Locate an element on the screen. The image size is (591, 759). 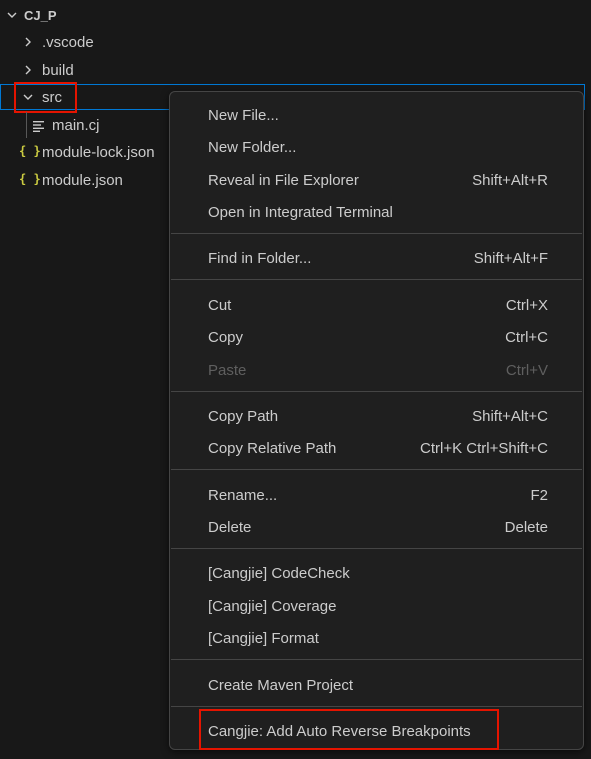
menu-item-shortcut: Shift+Alt+C is located at coordinates (510, 416).